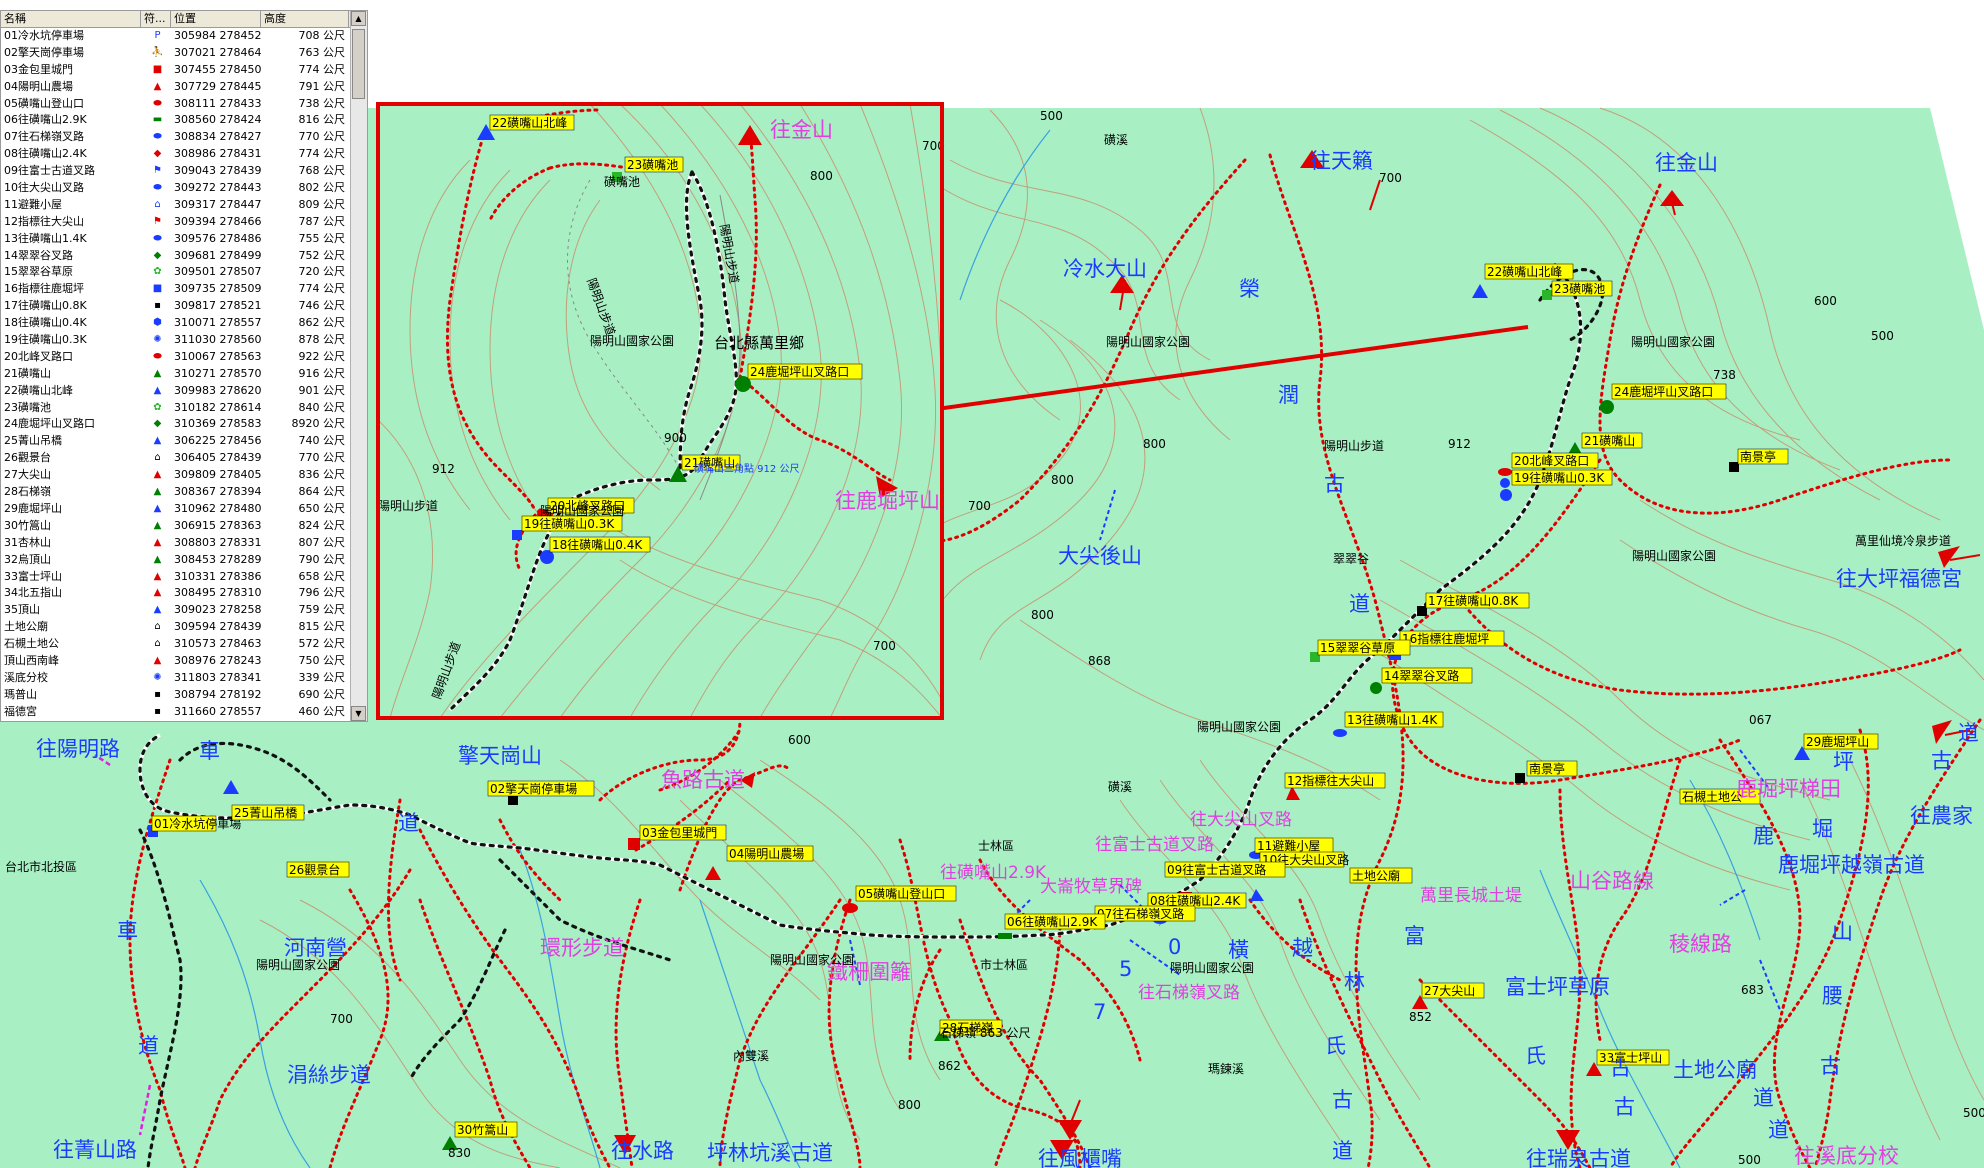 This screenshot has height=1168, width=1984. I want to click on inset-to-luku: 往鹿堀坪山, so click(887, 501).